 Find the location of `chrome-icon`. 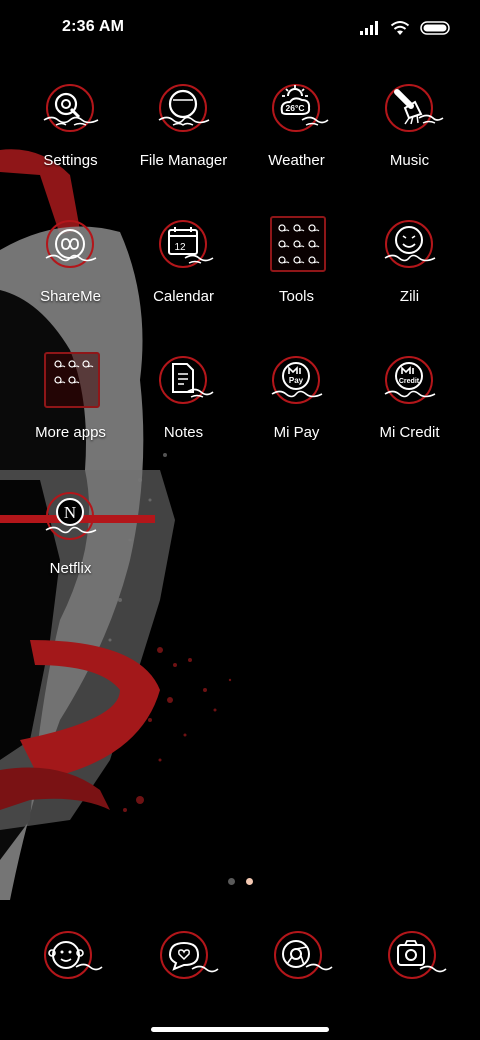

chrome-icon is located at coordinates (303, 955).